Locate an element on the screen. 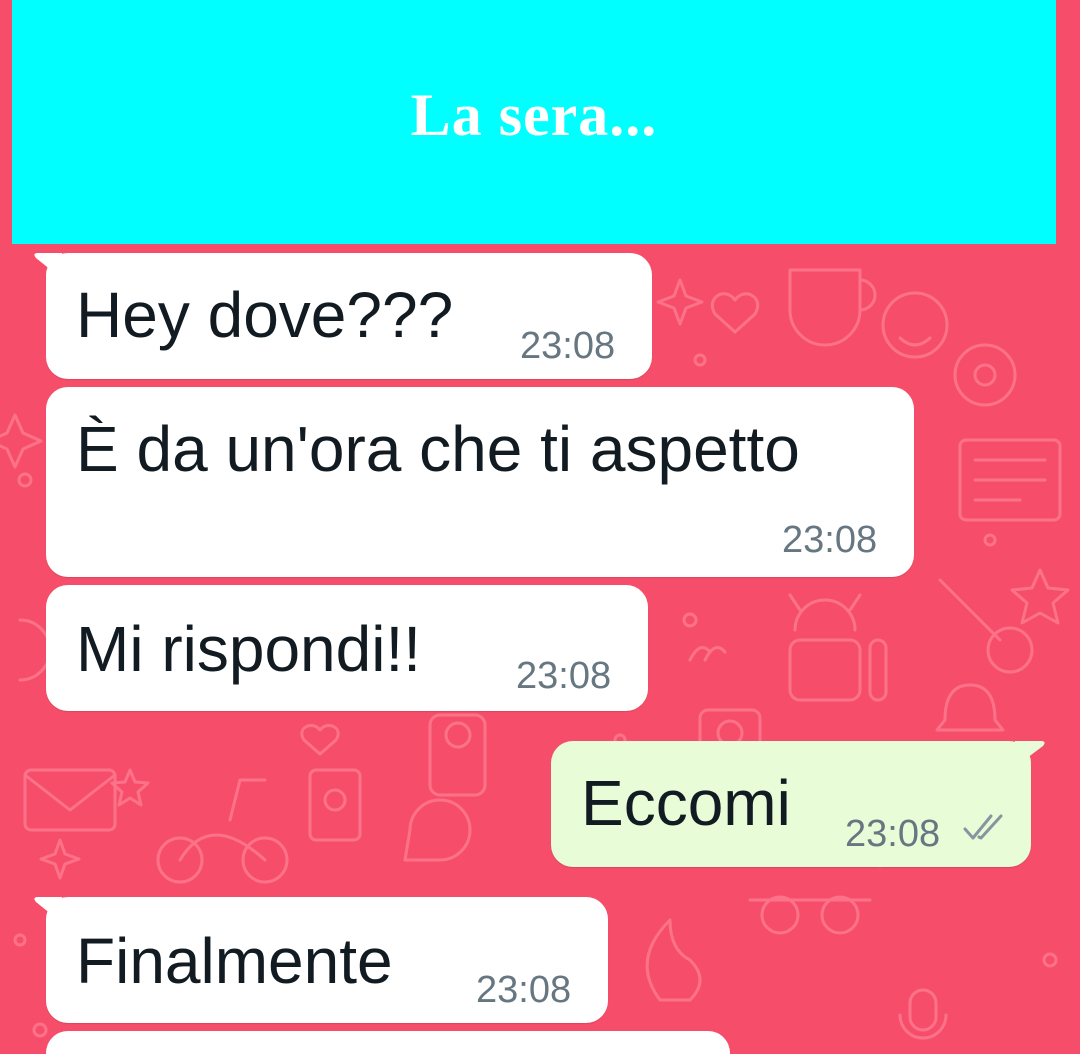  message-text: Eccomi is located at coordinates (686, 803).